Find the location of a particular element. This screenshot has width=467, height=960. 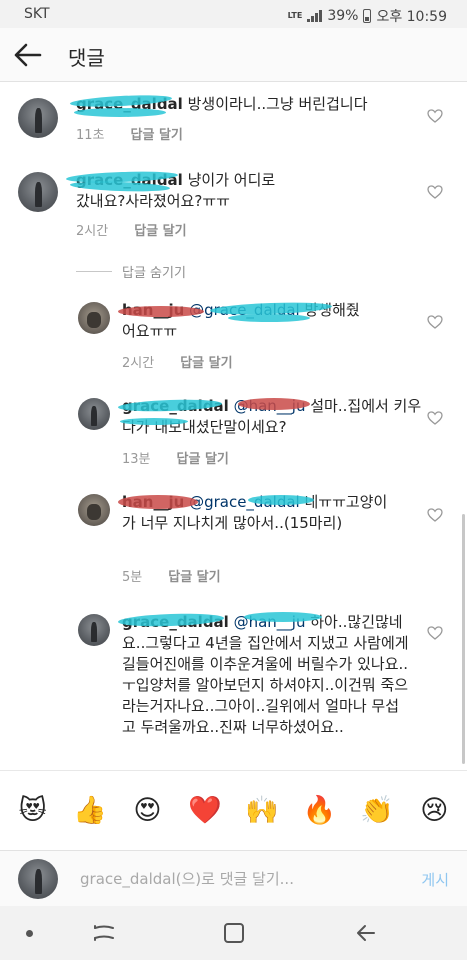

android-nav-bar is located at coordinates (233, 933).